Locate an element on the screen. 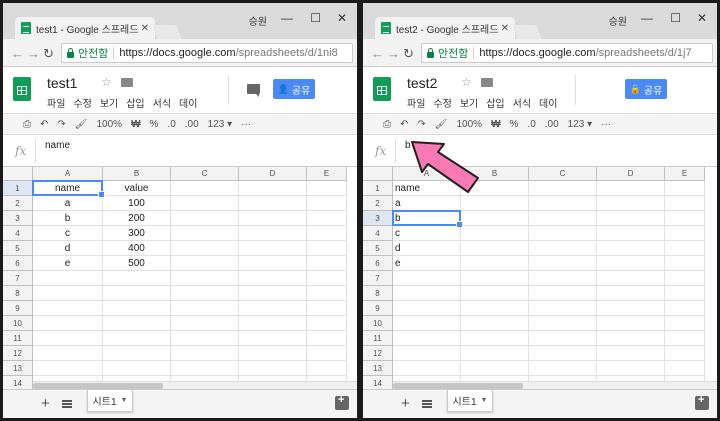 Image resolution: width=720 pixels, height=421 pixels. cell-d5 is located at coordinates (273, 248).